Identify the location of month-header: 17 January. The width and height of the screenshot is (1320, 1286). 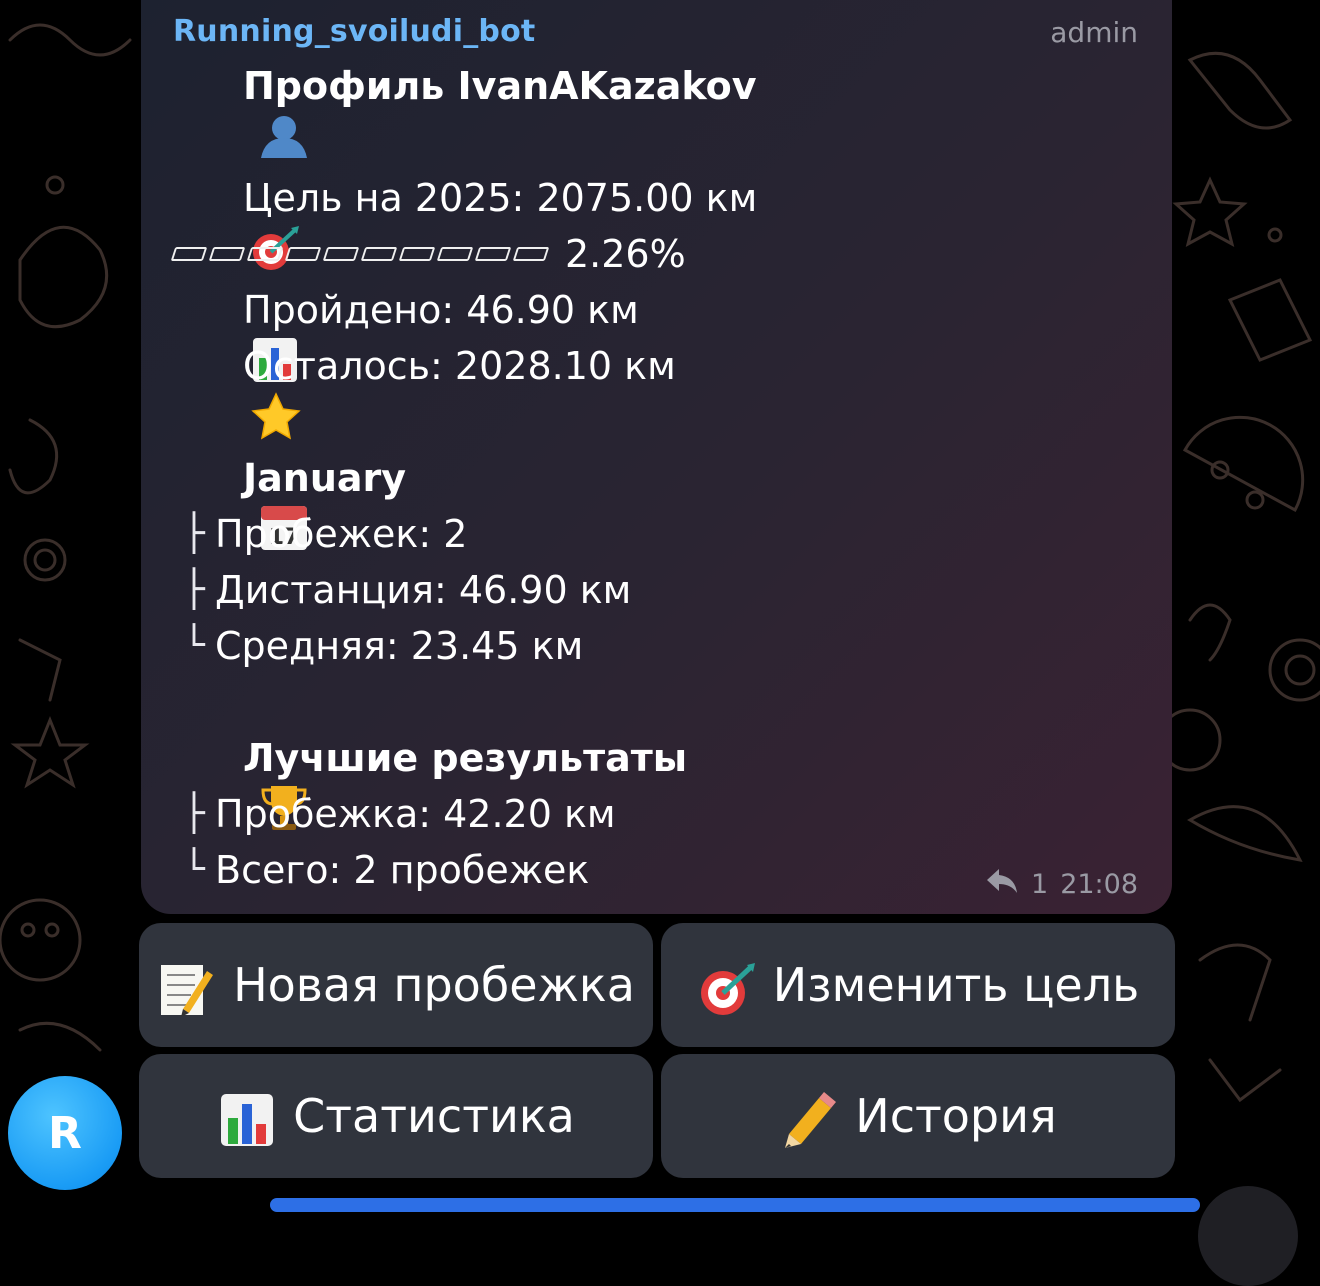
(290, 502).